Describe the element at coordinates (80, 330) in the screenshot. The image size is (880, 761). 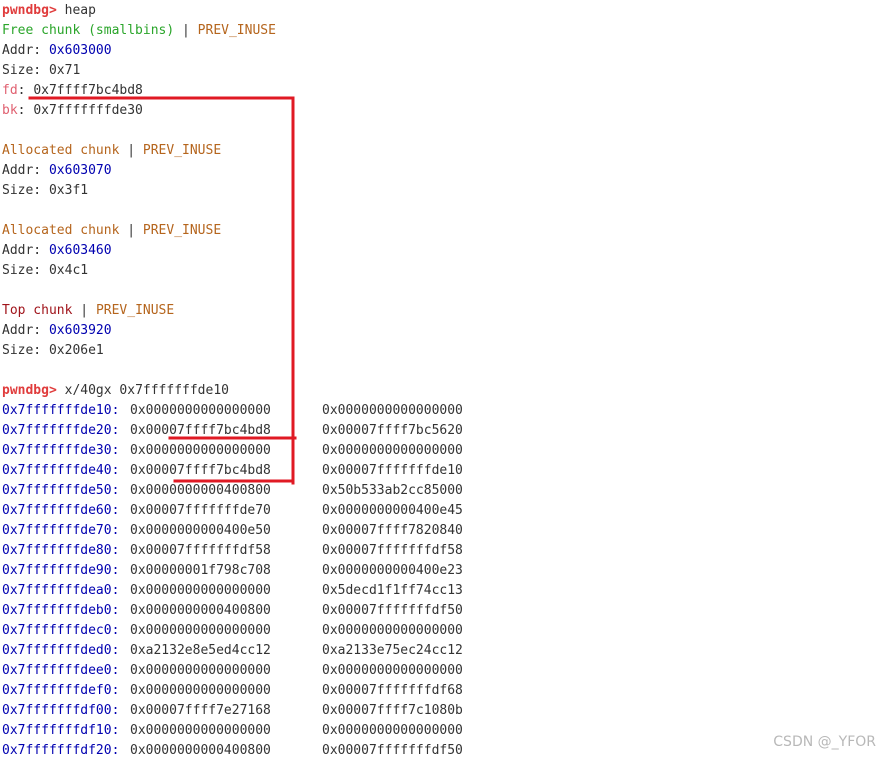
I see `addr-value: 0x603920` at that location.